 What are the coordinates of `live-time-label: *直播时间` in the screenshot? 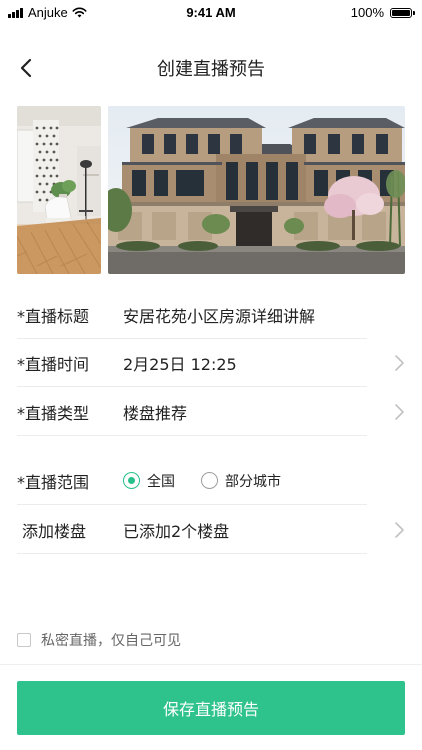 It's located at (53, 364).